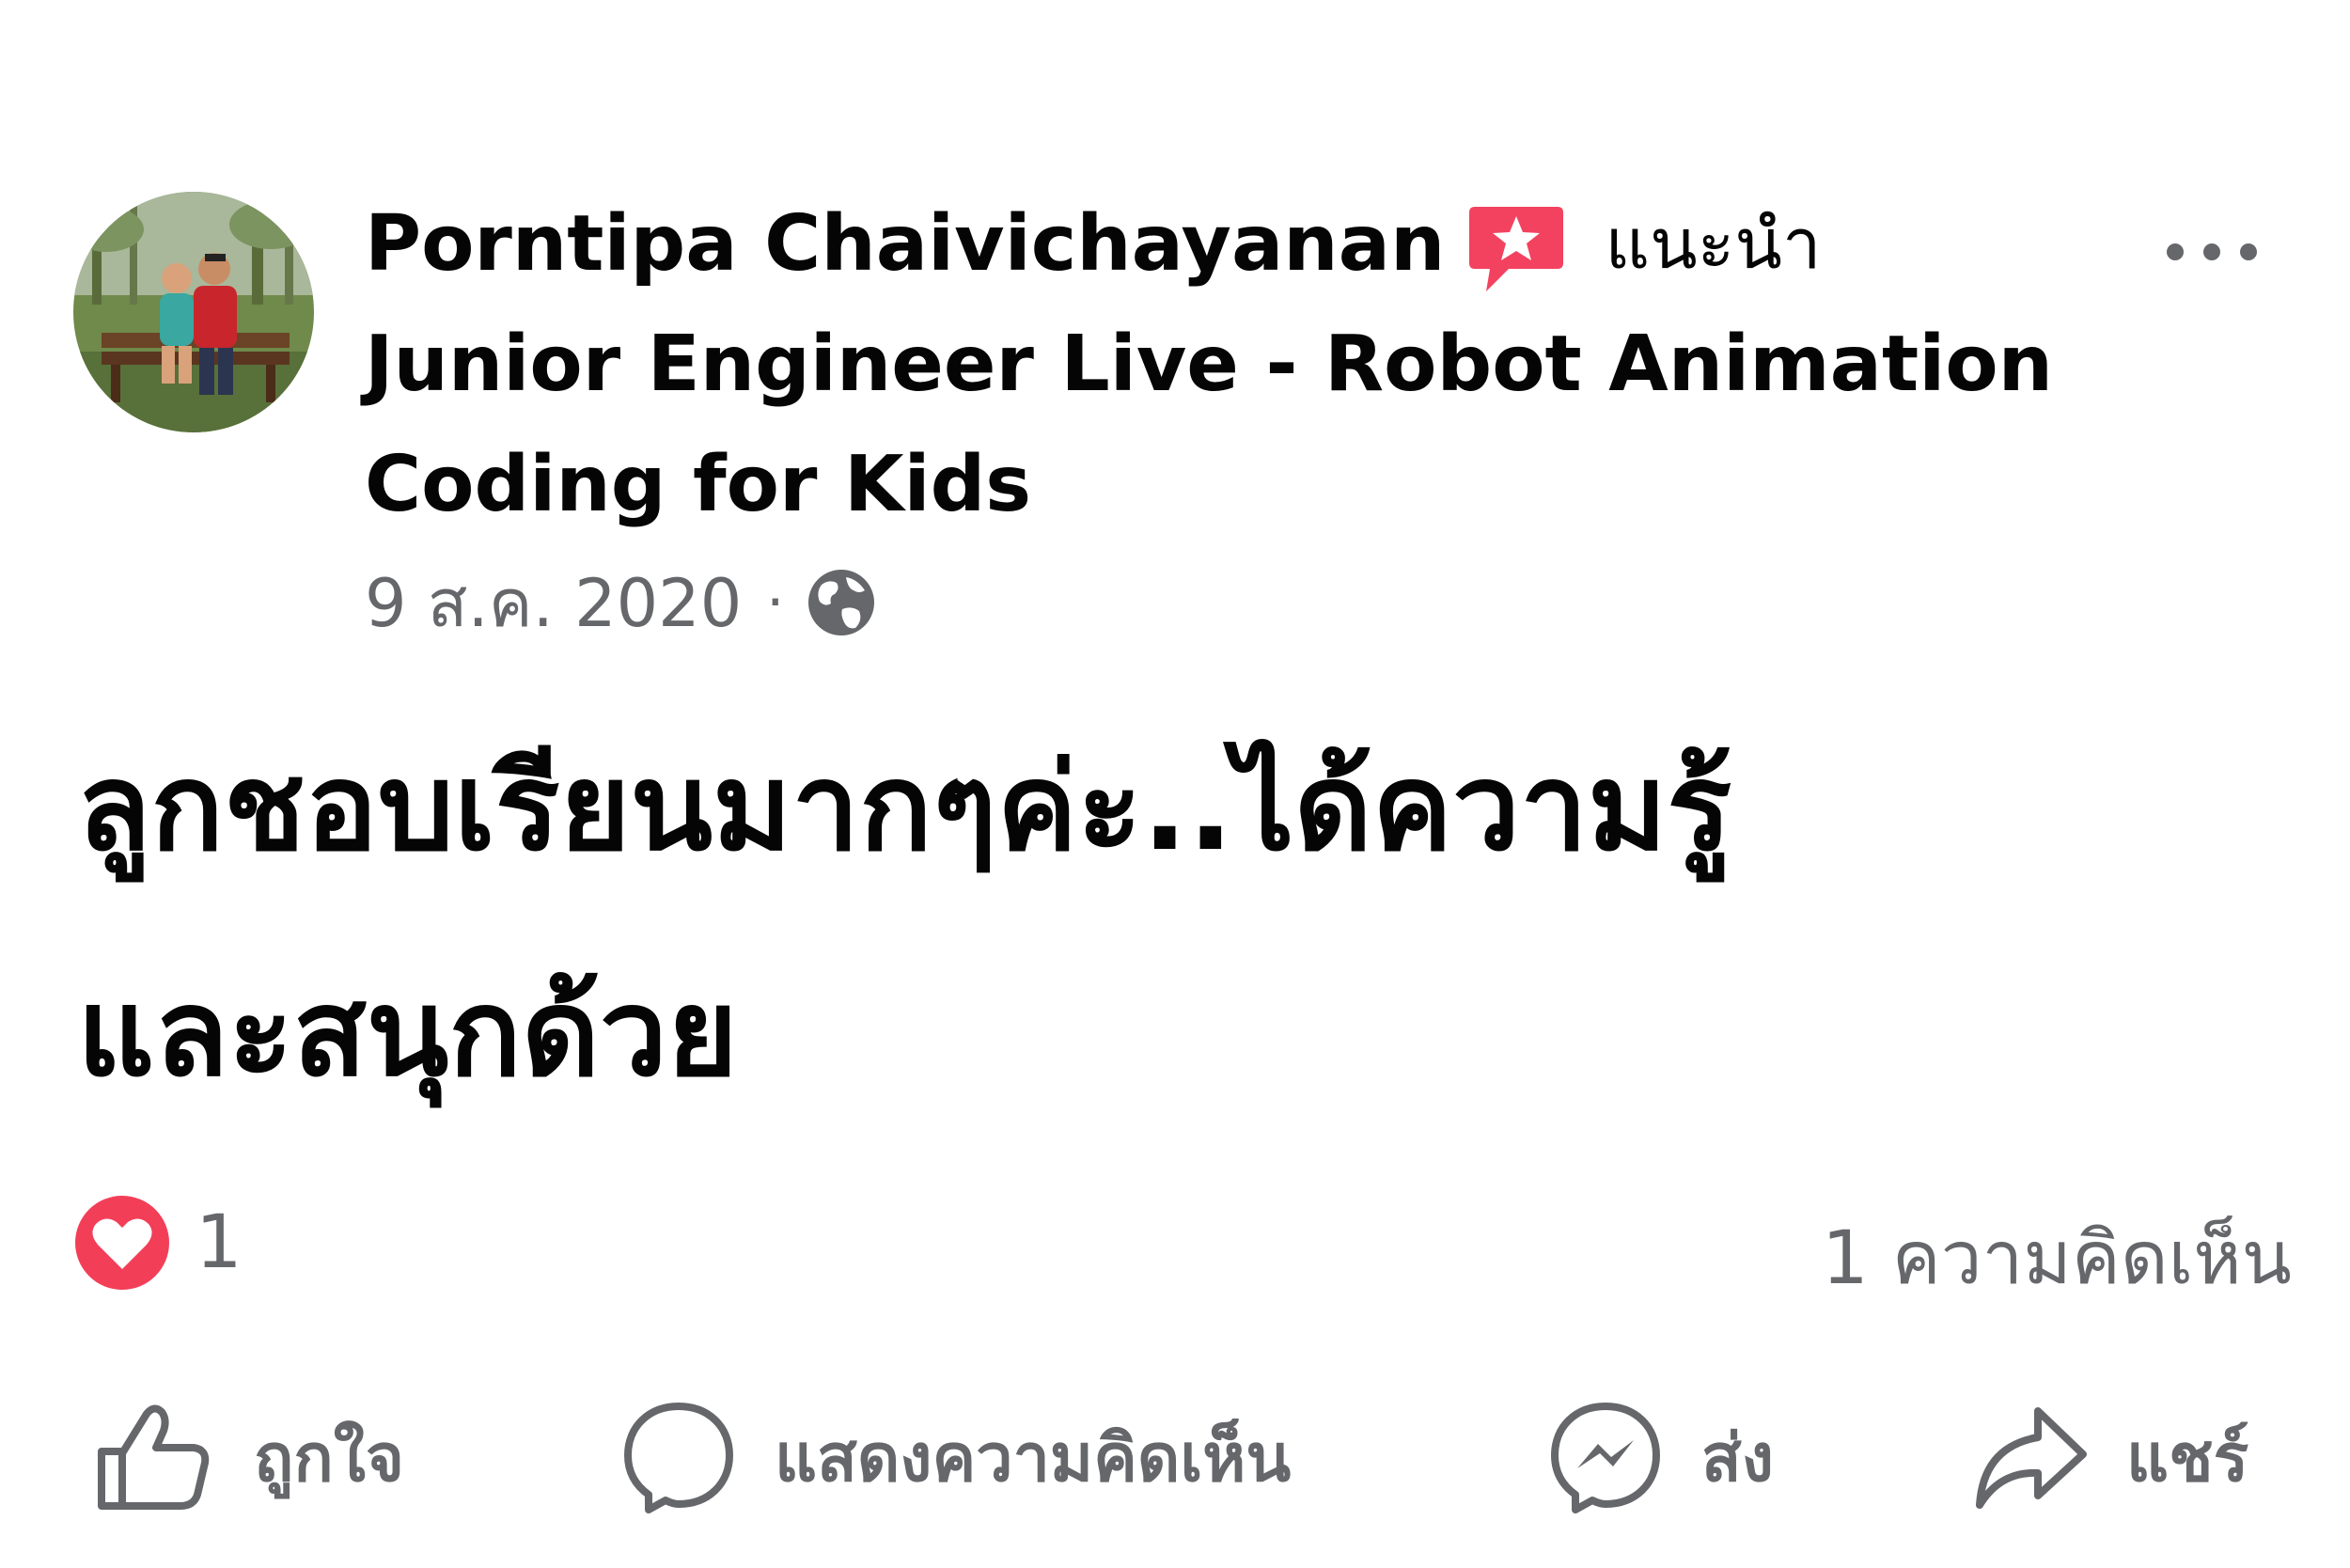 The height and width of the screenshot is (1568, 2350). What do you see at coordinates (1258, 602) in the screenshot?
I see `post-meta: 9 ส.ค. 2020 ·` at bounding box center [1258, 602].